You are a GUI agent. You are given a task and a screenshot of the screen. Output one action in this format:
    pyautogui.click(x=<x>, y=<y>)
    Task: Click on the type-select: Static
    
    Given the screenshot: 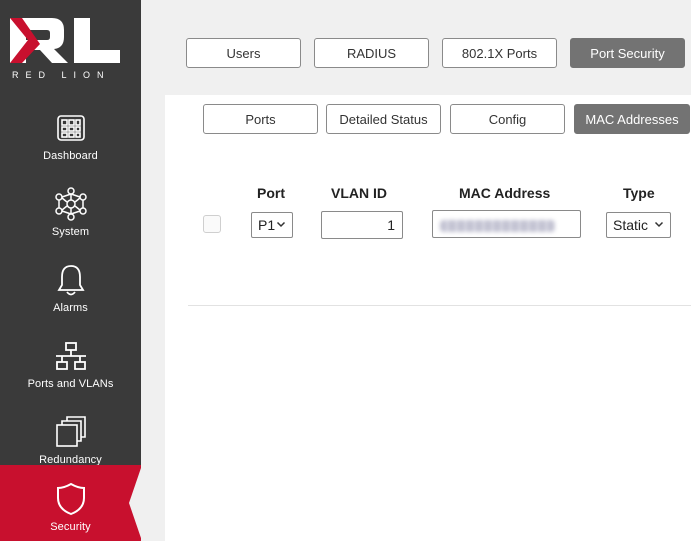 What is the action you would take?
    pyautogui.click(x=638, y=225)
    